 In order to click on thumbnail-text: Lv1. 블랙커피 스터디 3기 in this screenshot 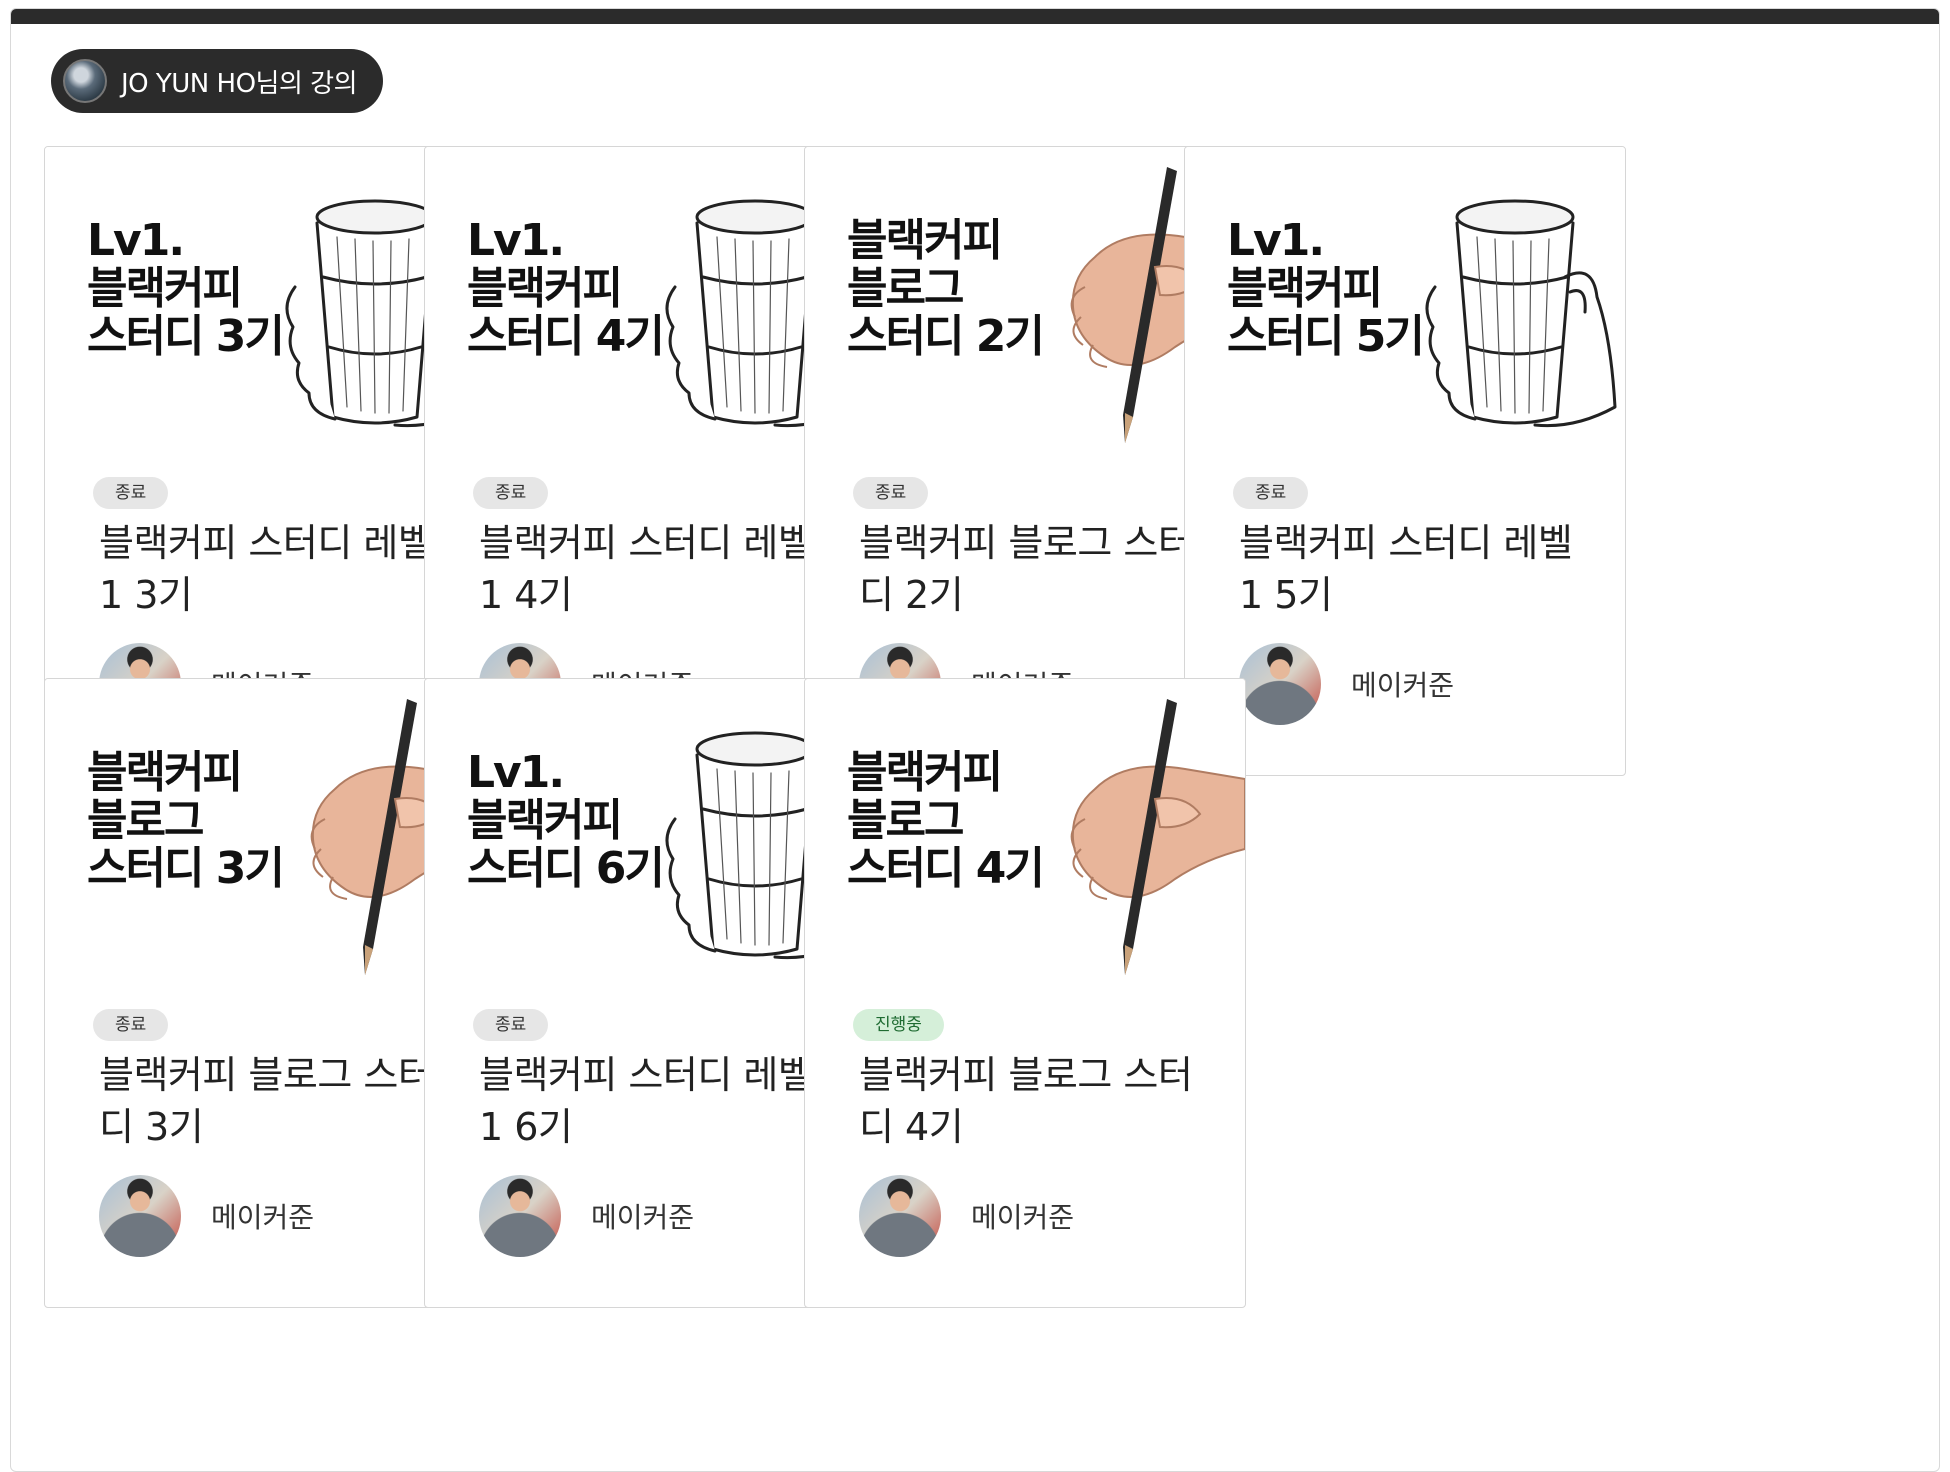, I will do `click(186, 288)`.